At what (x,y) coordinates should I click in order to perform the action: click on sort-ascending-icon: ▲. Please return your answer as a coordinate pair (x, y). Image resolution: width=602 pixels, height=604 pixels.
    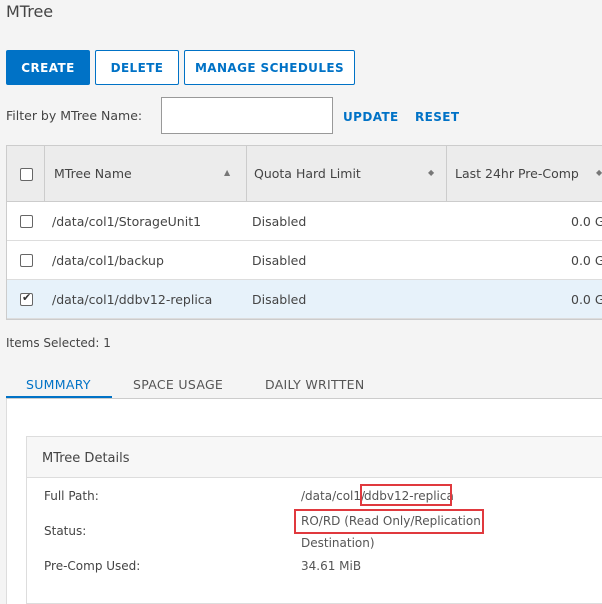
    Looking at the image, I should click on (227, 172).